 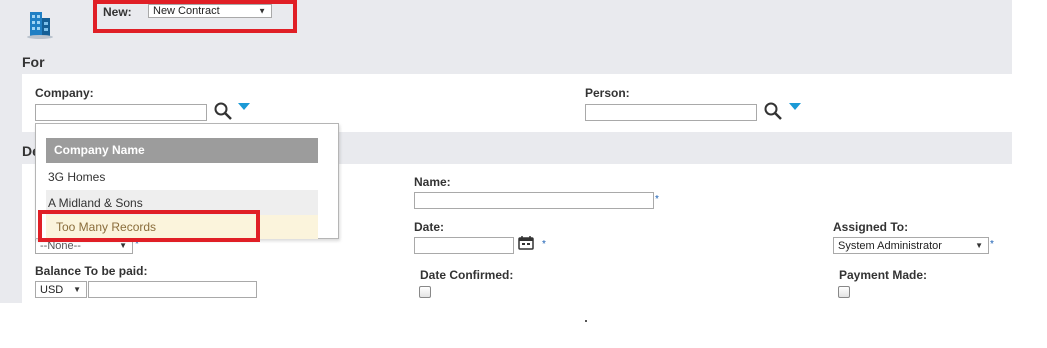 What do you see at coordinates (992, 244) in the screenshot?
I see `assigned-to-required-marker: *` at bounding box center [992, 244].